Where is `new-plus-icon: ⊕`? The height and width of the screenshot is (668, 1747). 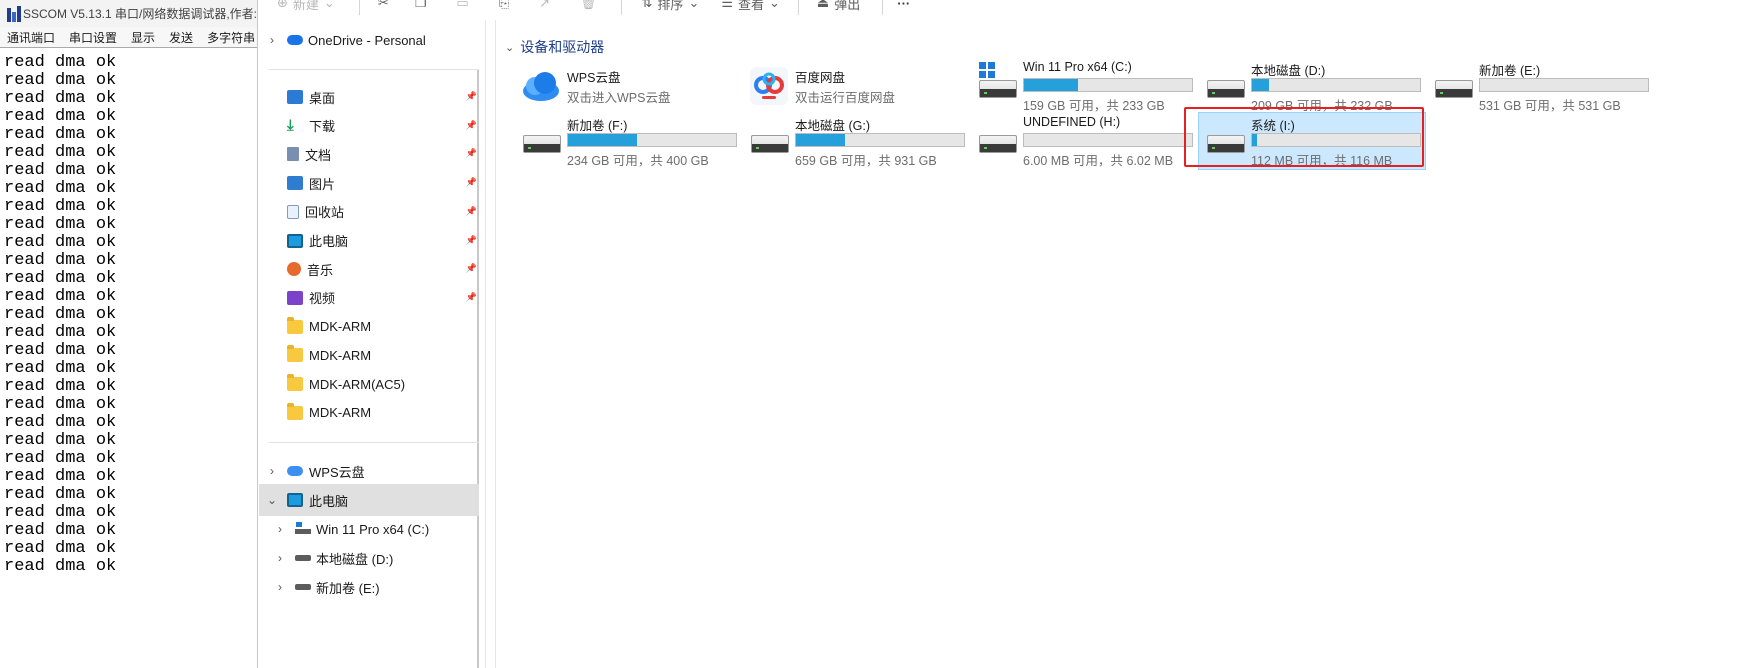
new-plus-icon: ⊕ is located at coordinates (282, 5).